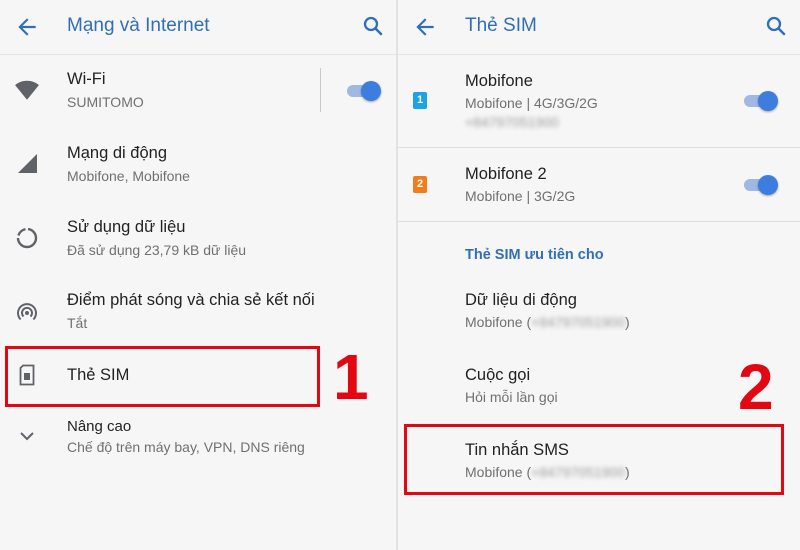 This screenshot has height=550, width=800. Describe the element at coordinates (27, 90) in the screenshot. I see `wifi-icon` at that location.